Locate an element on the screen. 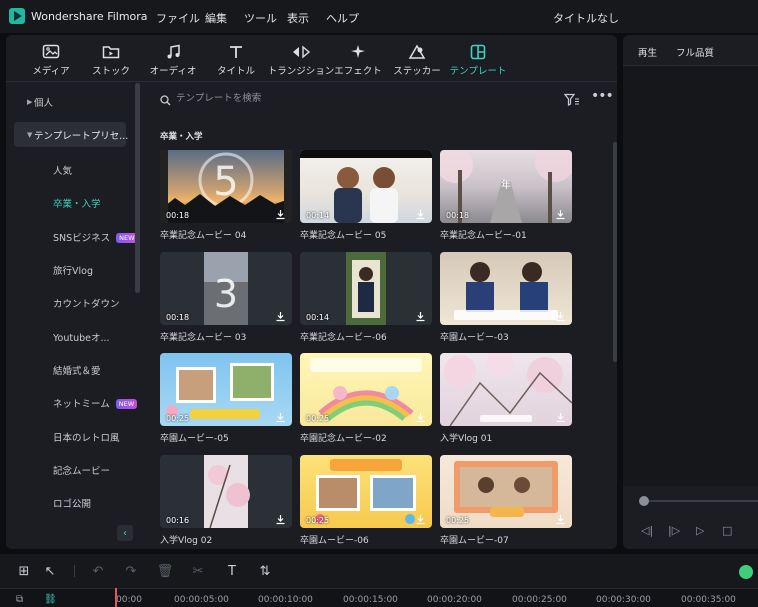 Image resolution: width=758 pixels, height=607 pixels. menu-view: 表示 is located at coordinates (298, 18).